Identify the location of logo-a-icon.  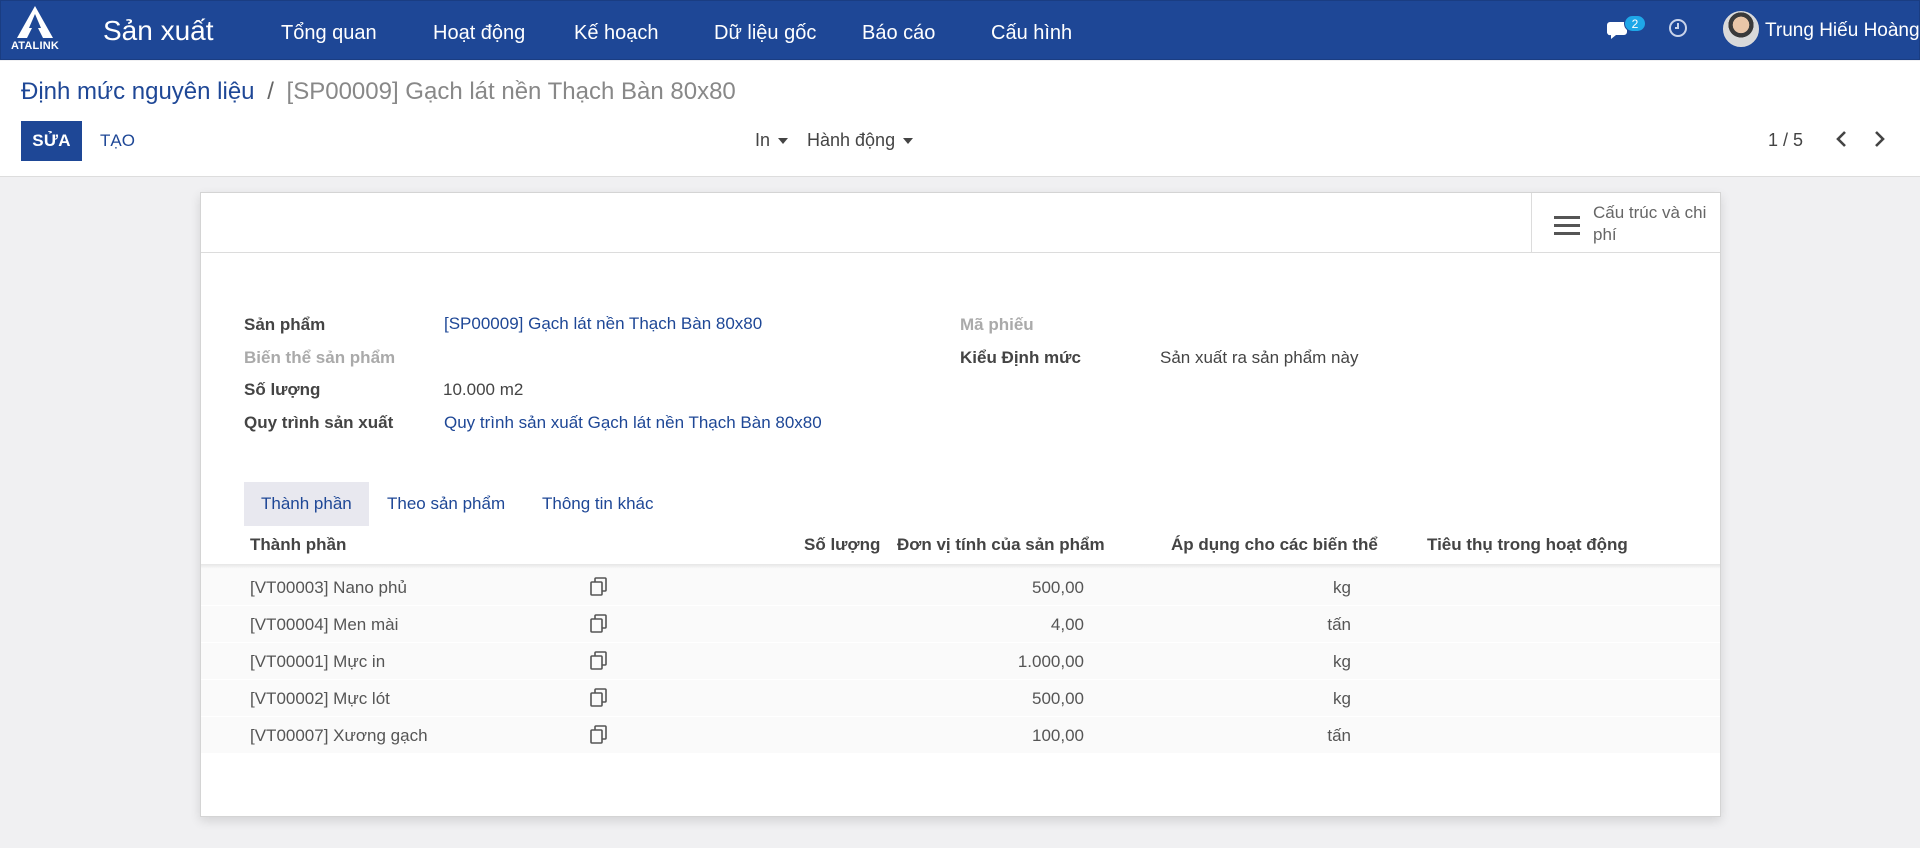
(35, 22).